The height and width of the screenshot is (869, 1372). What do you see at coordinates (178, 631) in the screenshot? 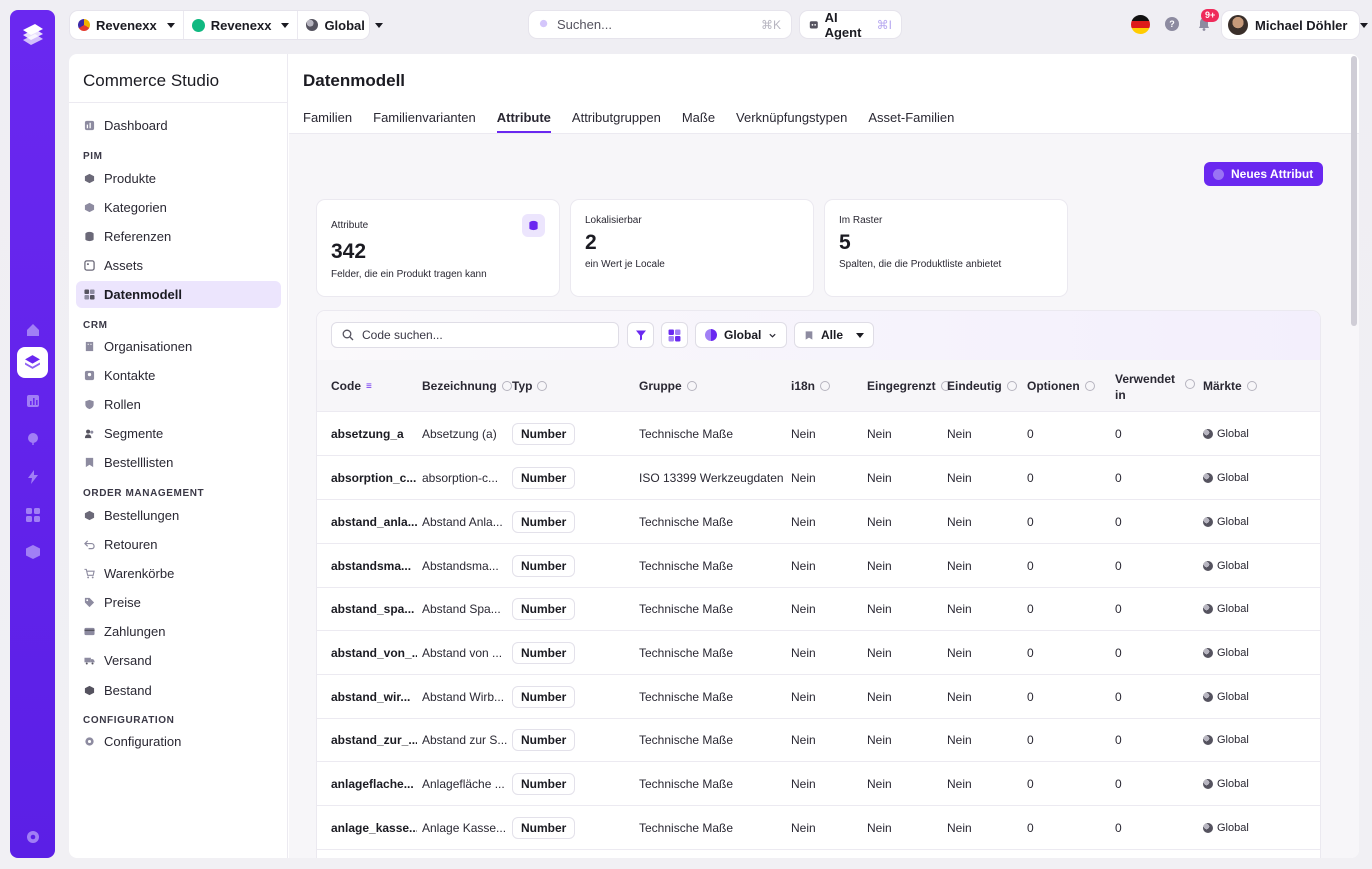
I see `sidebar-item-zahlungen: Zahlungen` at bounding box center [178, 631].